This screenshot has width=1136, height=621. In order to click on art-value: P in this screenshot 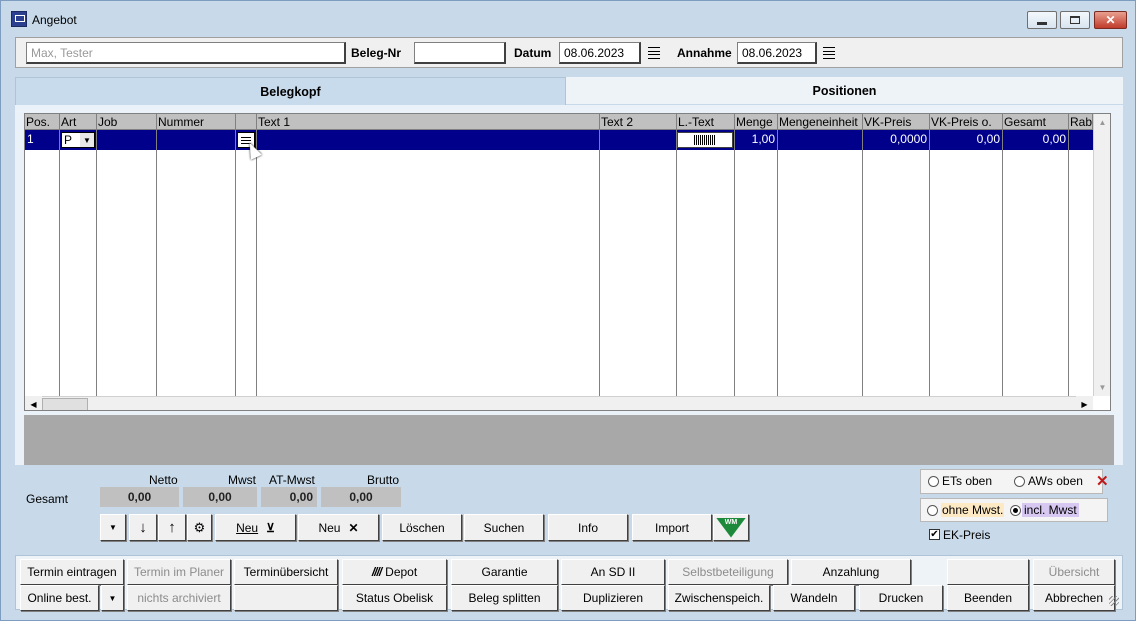, I will do `click(68, 140)`.